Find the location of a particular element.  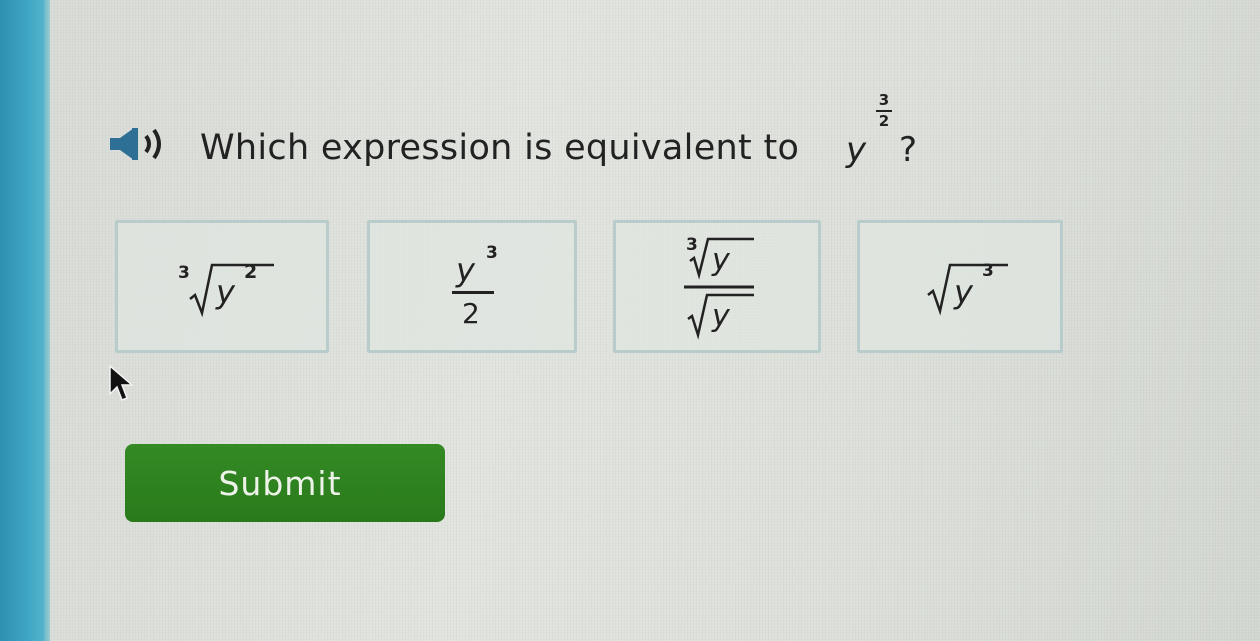

answer-option-2: y 3 2 is located at coordinates (472, 286).